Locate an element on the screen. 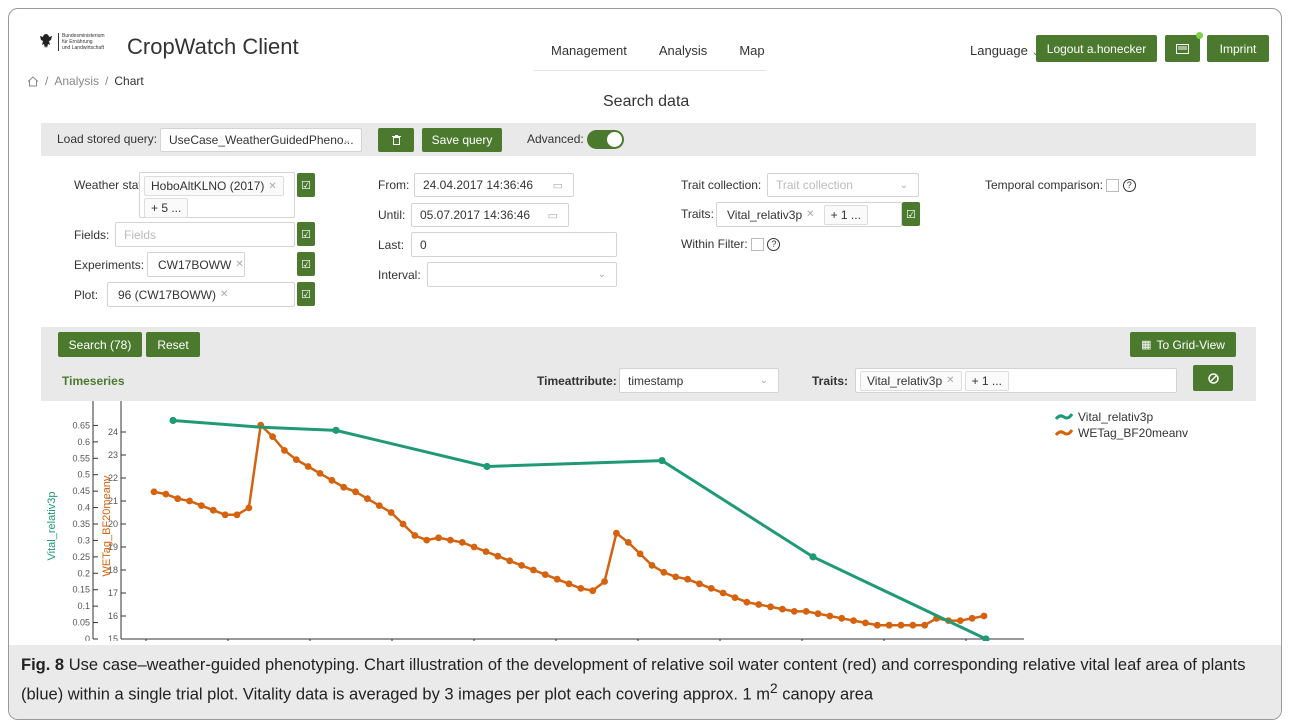  display-button is located at coordinates (1182, 48).